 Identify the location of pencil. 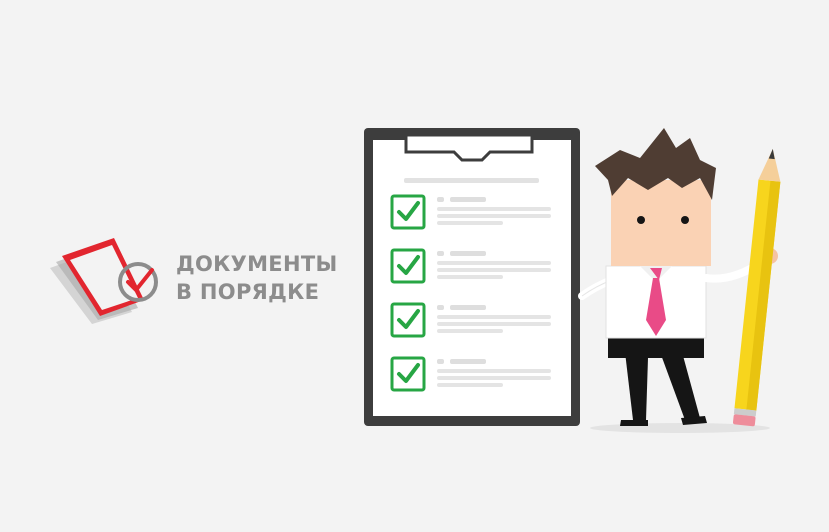
(756, 287).